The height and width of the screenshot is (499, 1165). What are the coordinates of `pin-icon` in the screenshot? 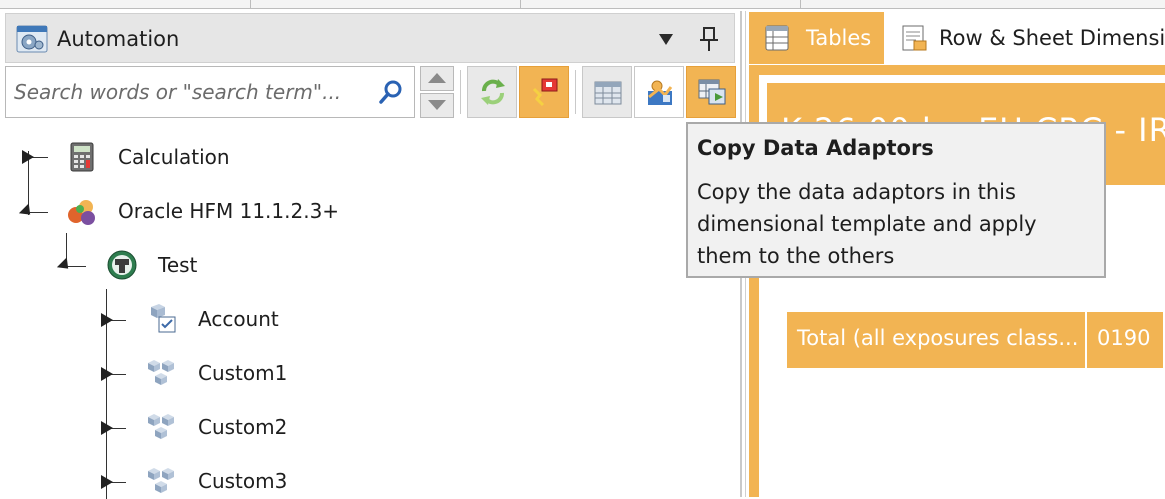 It's located at (709, 39).